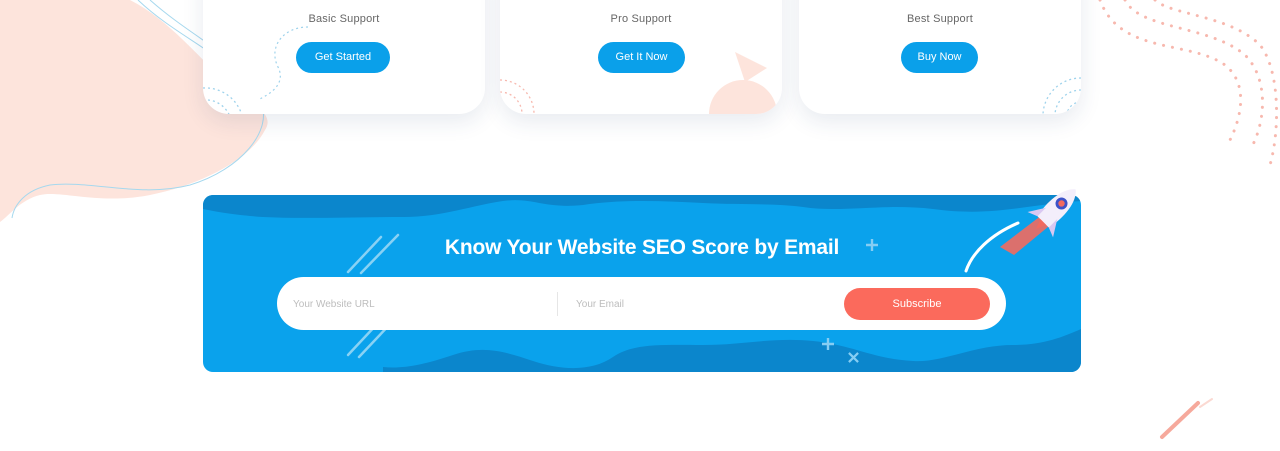 The width and height of the screenshot is (1280, 451). Describe the element at coordinates (940, 19) in the screenshot. I see `plan-label: Best Support` at that location.